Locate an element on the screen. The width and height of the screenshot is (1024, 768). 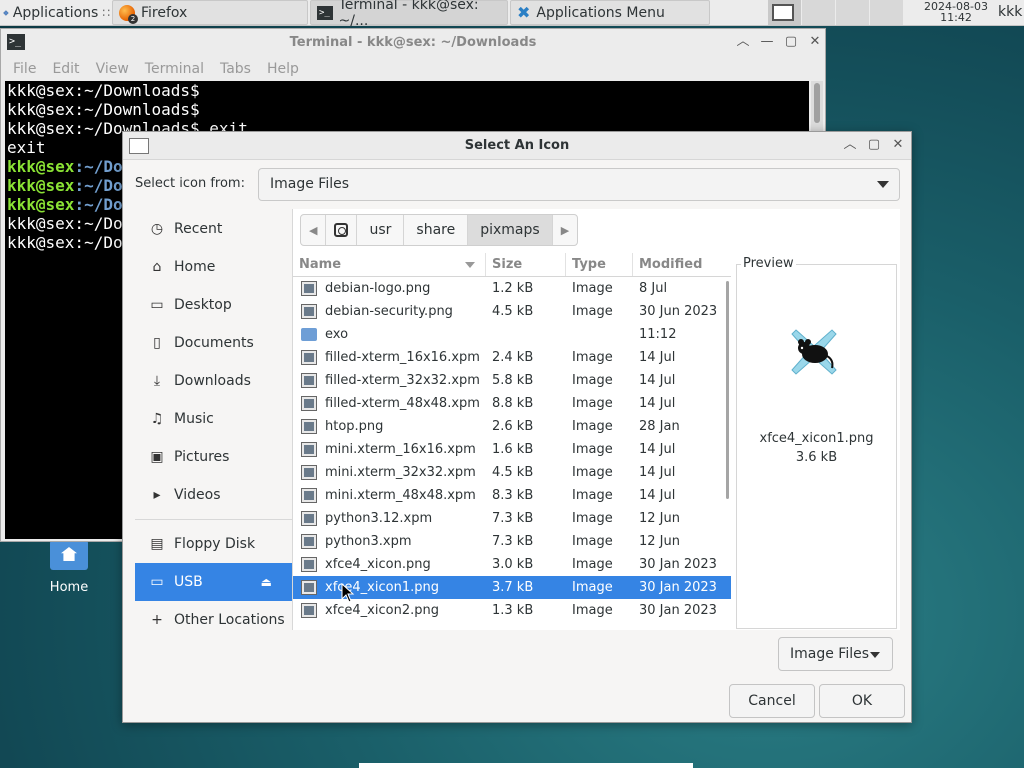
sidebar-item-label: Desktop is located at coordinates (203, 305).